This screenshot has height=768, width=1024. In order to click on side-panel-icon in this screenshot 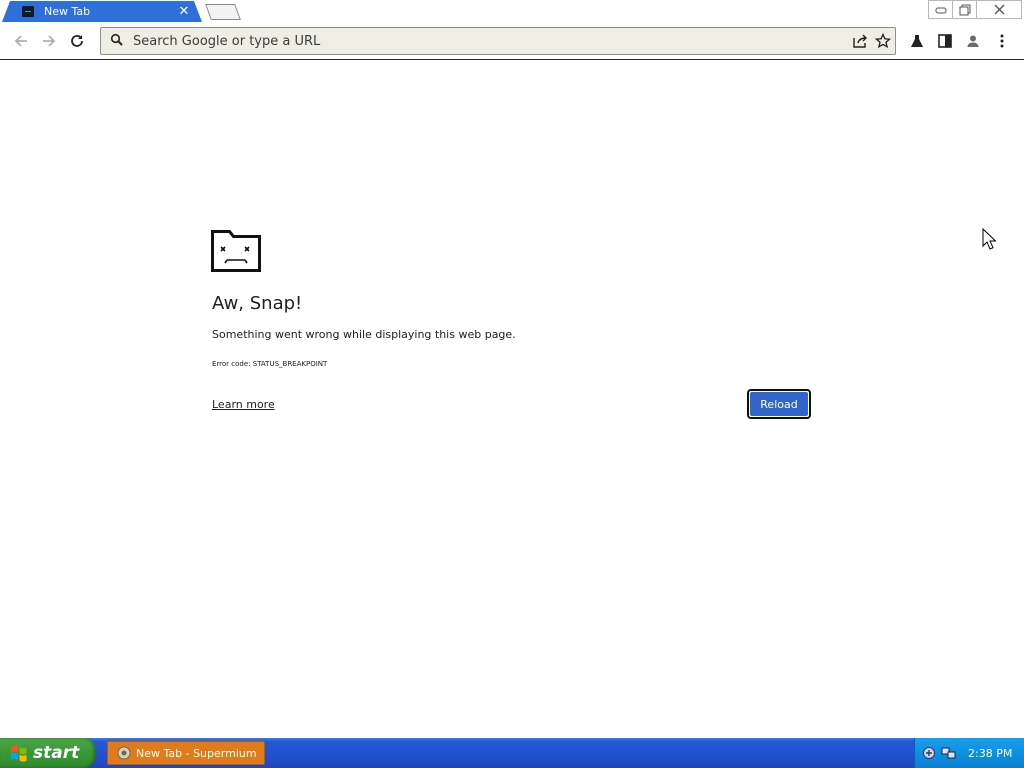, I will do `click(945, 41)`.